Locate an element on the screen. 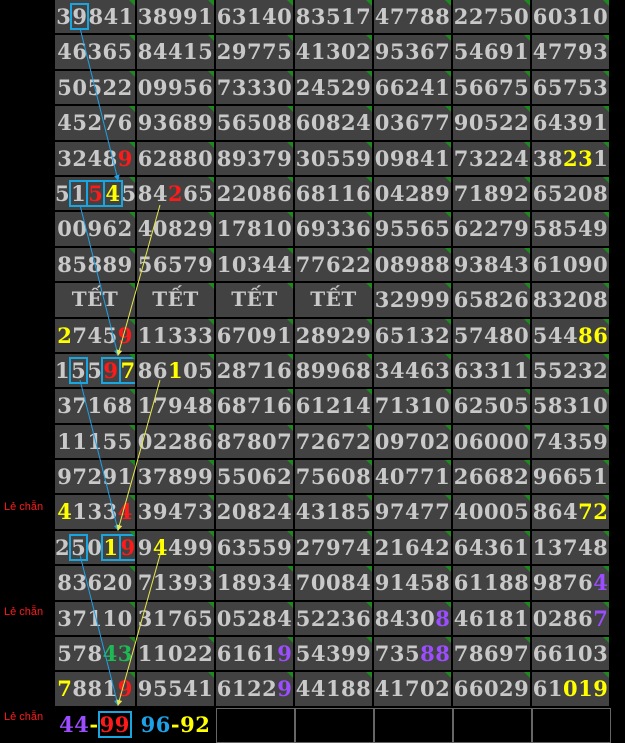 This screenshot has height=743, width=625. result-cell: 63559 is located at coordinates (255, 548).